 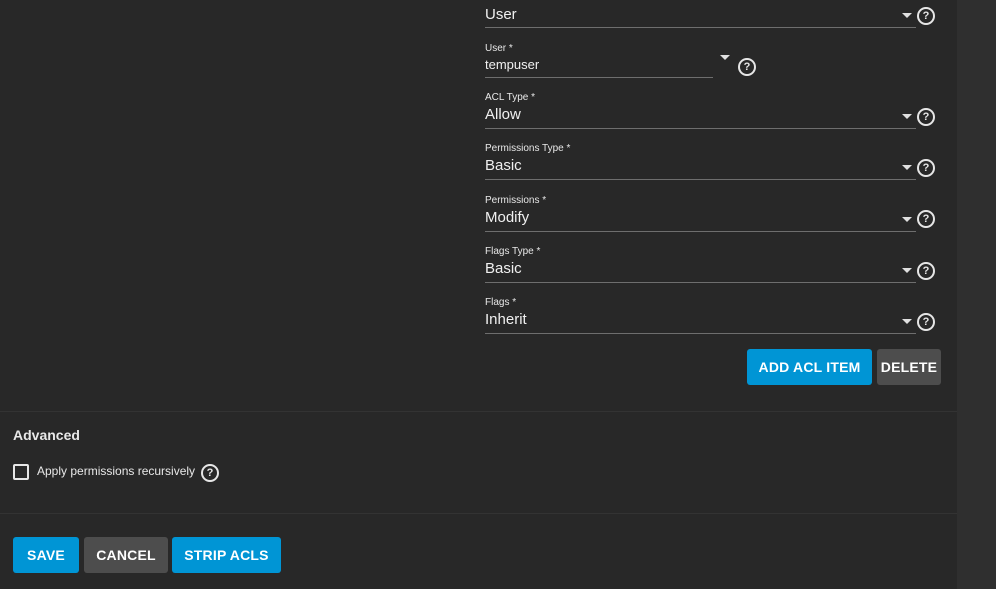 I want to click on tag-select: User, so click(x=700, y=15).